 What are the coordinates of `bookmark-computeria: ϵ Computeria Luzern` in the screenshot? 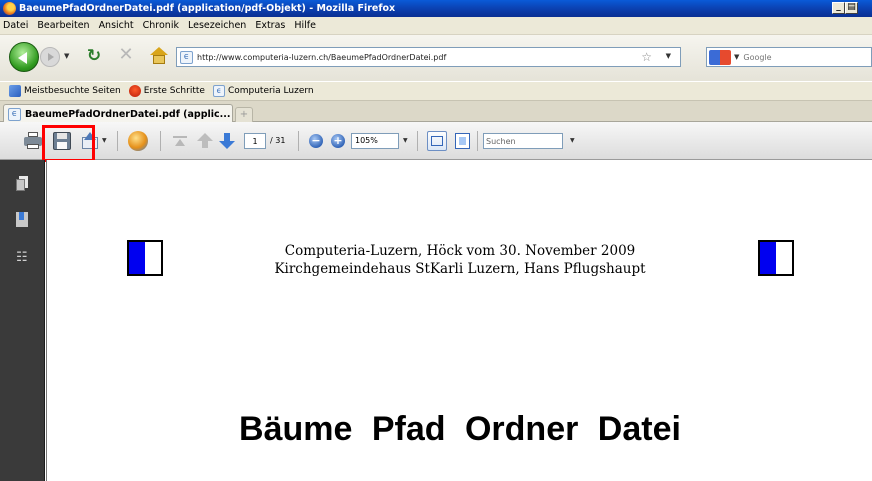 It's located at (263, 91).